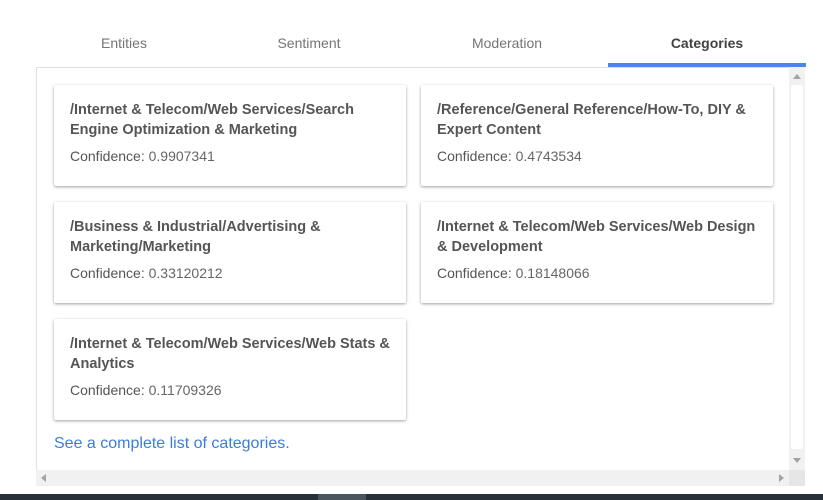 This screenshot has width=823, height=500. Describe the element at coordinates (597, 156) in the screenshot. I see `confidence-row: Confidence: 0.4743534` at that location.